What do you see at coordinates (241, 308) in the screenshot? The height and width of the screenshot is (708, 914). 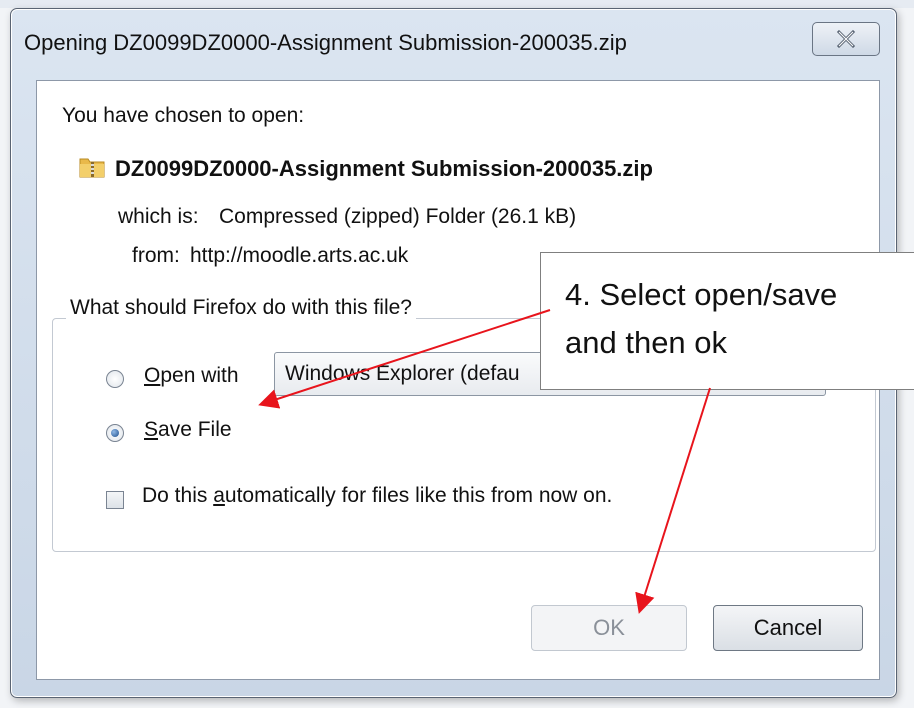 I see `action-question: What should Firefox do with this file?` at bounding box center [241, 308].